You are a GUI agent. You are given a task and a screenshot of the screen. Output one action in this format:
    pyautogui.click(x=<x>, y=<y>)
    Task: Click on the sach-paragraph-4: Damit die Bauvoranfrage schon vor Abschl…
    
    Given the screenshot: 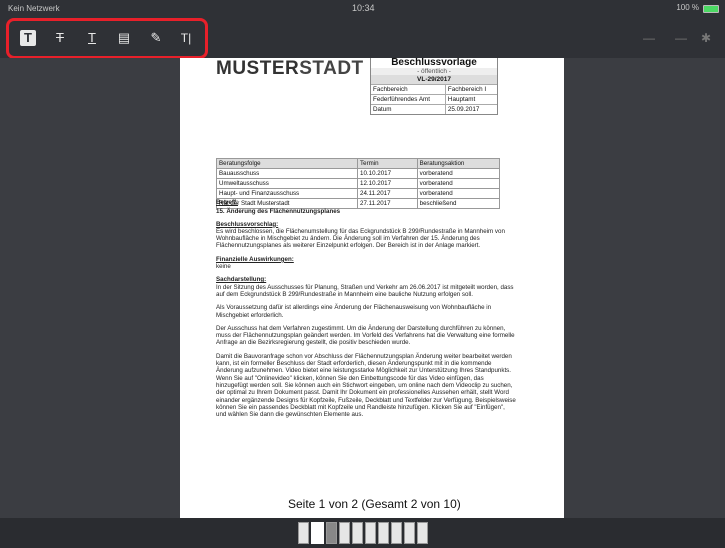 What is the action you would take?
    pyautogui.click(x=366, y=385)
    